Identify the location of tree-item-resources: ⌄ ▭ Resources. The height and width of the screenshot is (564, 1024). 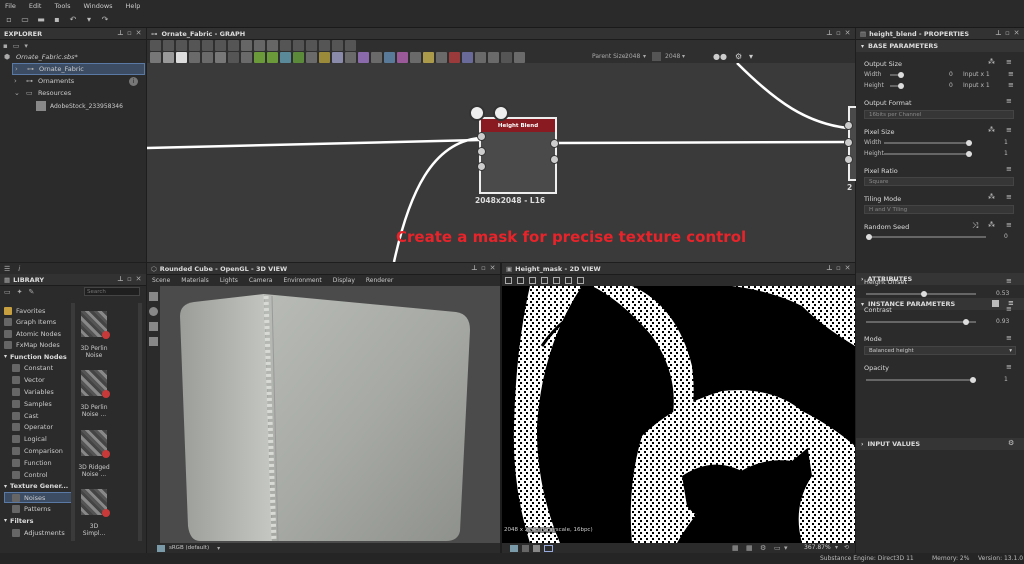
(73, 93).